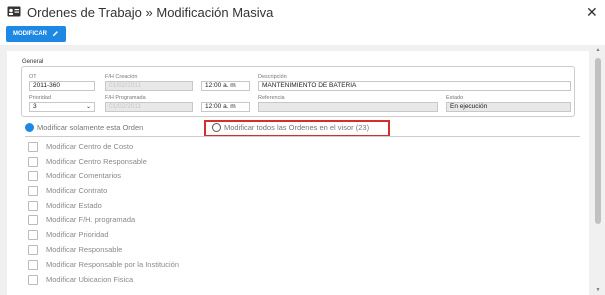  What do you see at coordinates (348, 107) in the screenshot?
I see `referencia-field` at bounding box center [348, 107].